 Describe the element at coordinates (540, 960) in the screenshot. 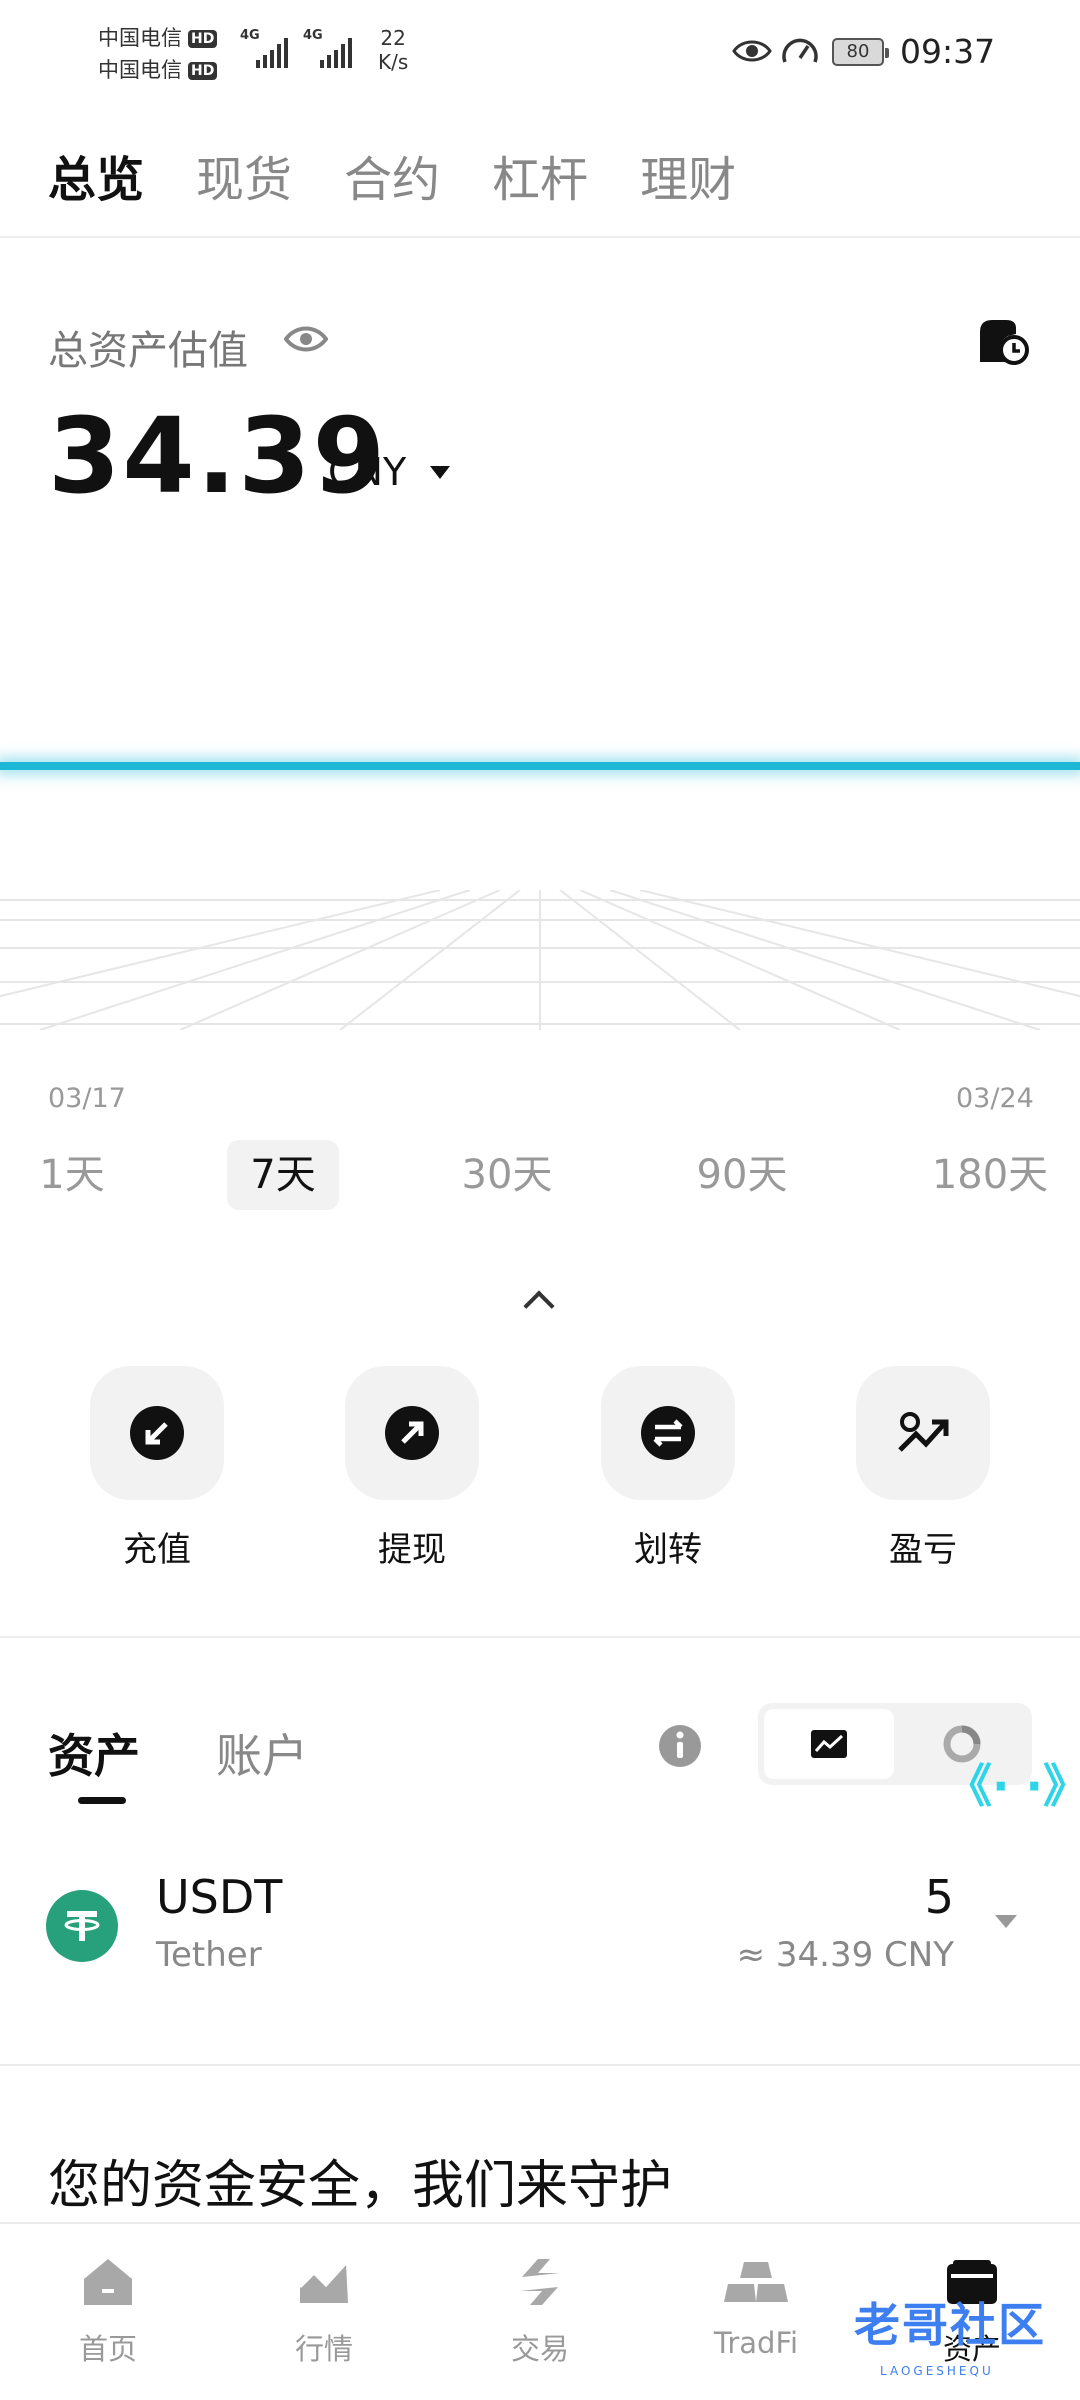

I see `chart-perspective-grid` at that location.